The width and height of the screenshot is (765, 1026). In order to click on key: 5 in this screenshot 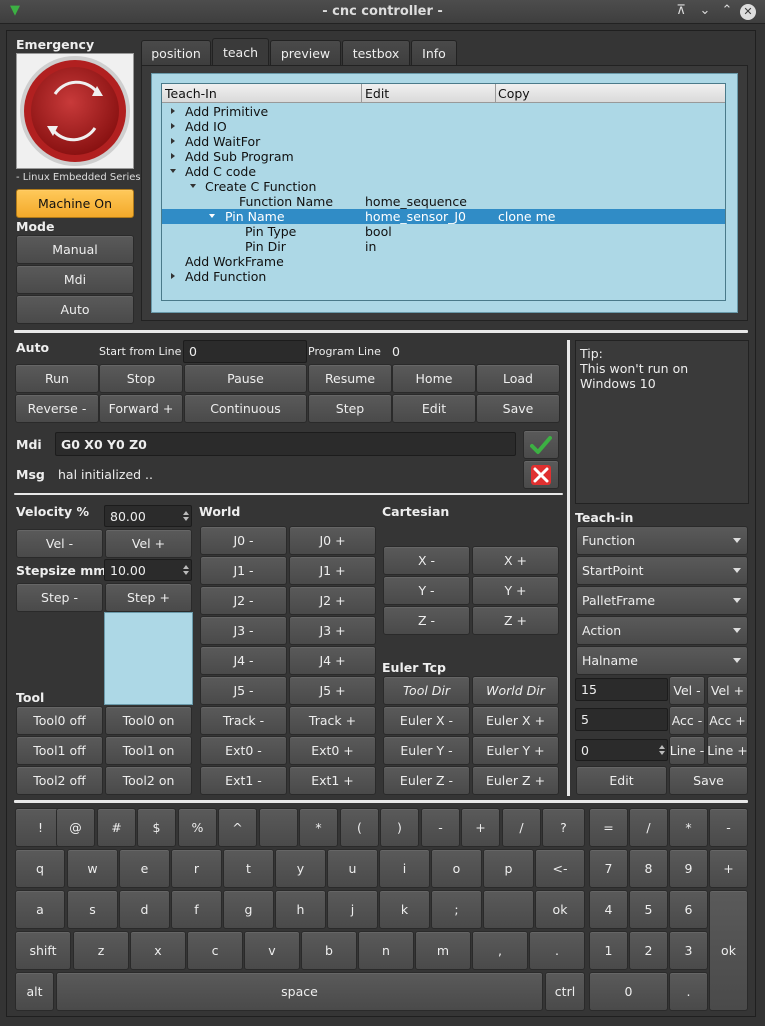, I will do `click(648, 909)`.